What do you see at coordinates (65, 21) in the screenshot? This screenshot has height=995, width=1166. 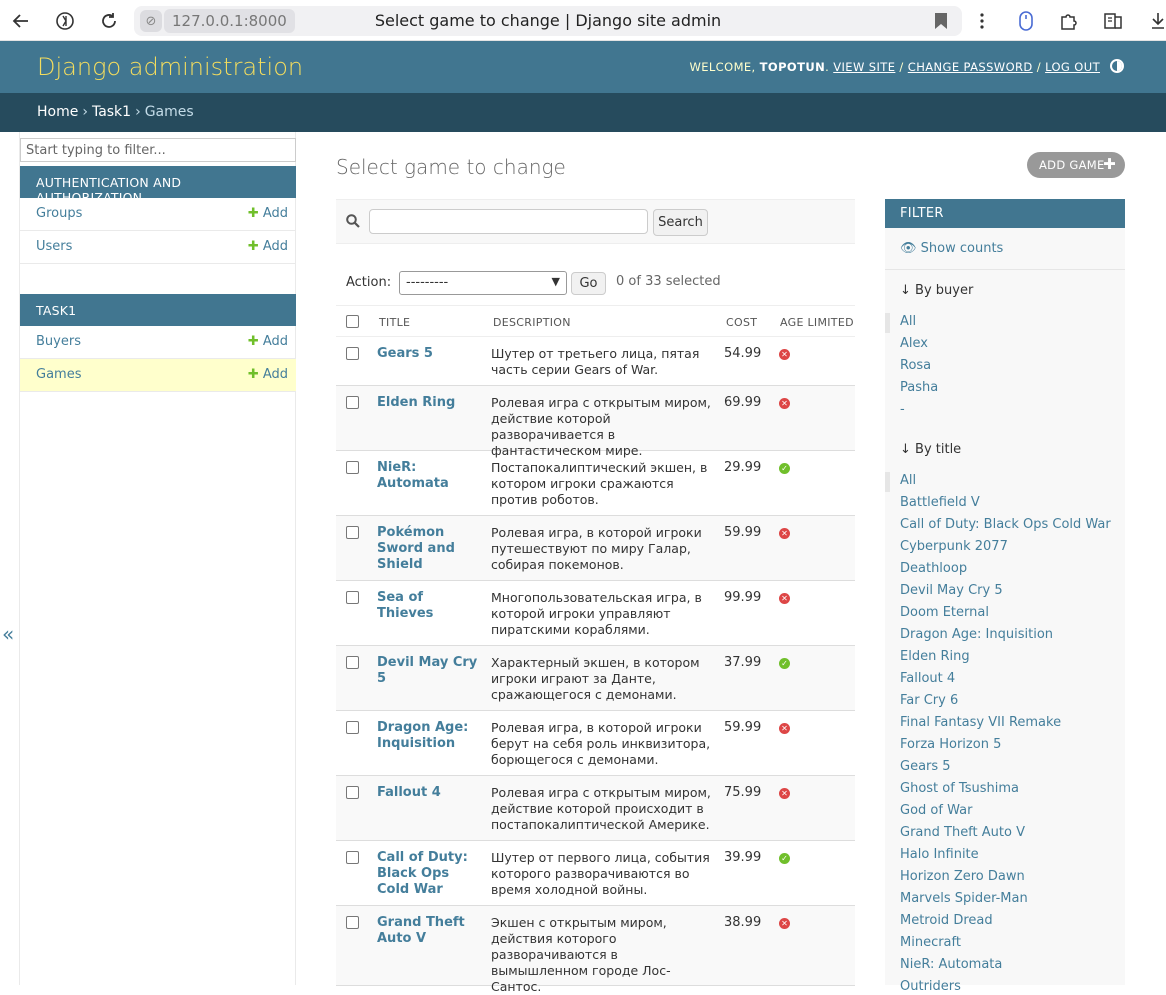 I see `yandex-icon` at bounding box center [65, 21].